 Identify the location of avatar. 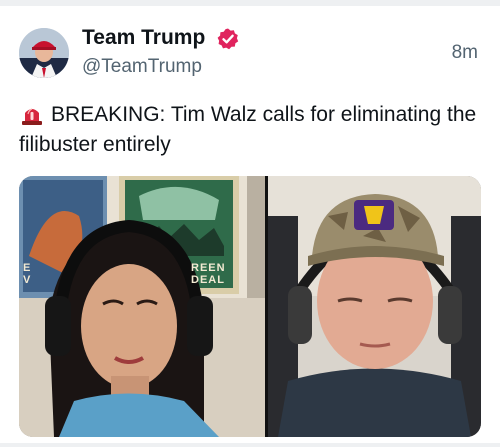
(44, 53).